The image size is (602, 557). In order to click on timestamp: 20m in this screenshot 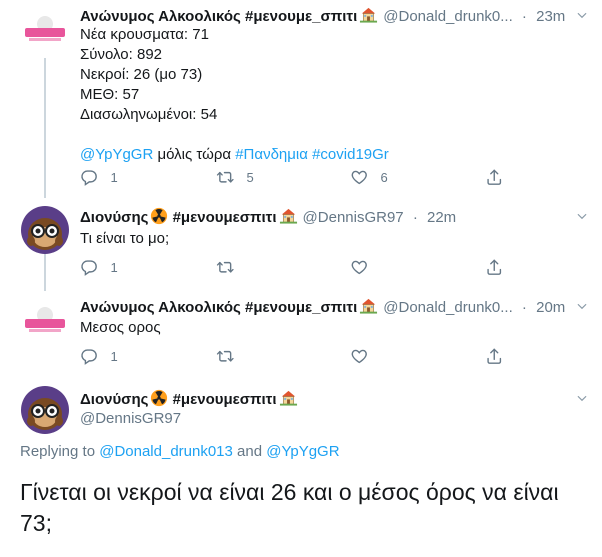, I will do `click(550, 307)`.